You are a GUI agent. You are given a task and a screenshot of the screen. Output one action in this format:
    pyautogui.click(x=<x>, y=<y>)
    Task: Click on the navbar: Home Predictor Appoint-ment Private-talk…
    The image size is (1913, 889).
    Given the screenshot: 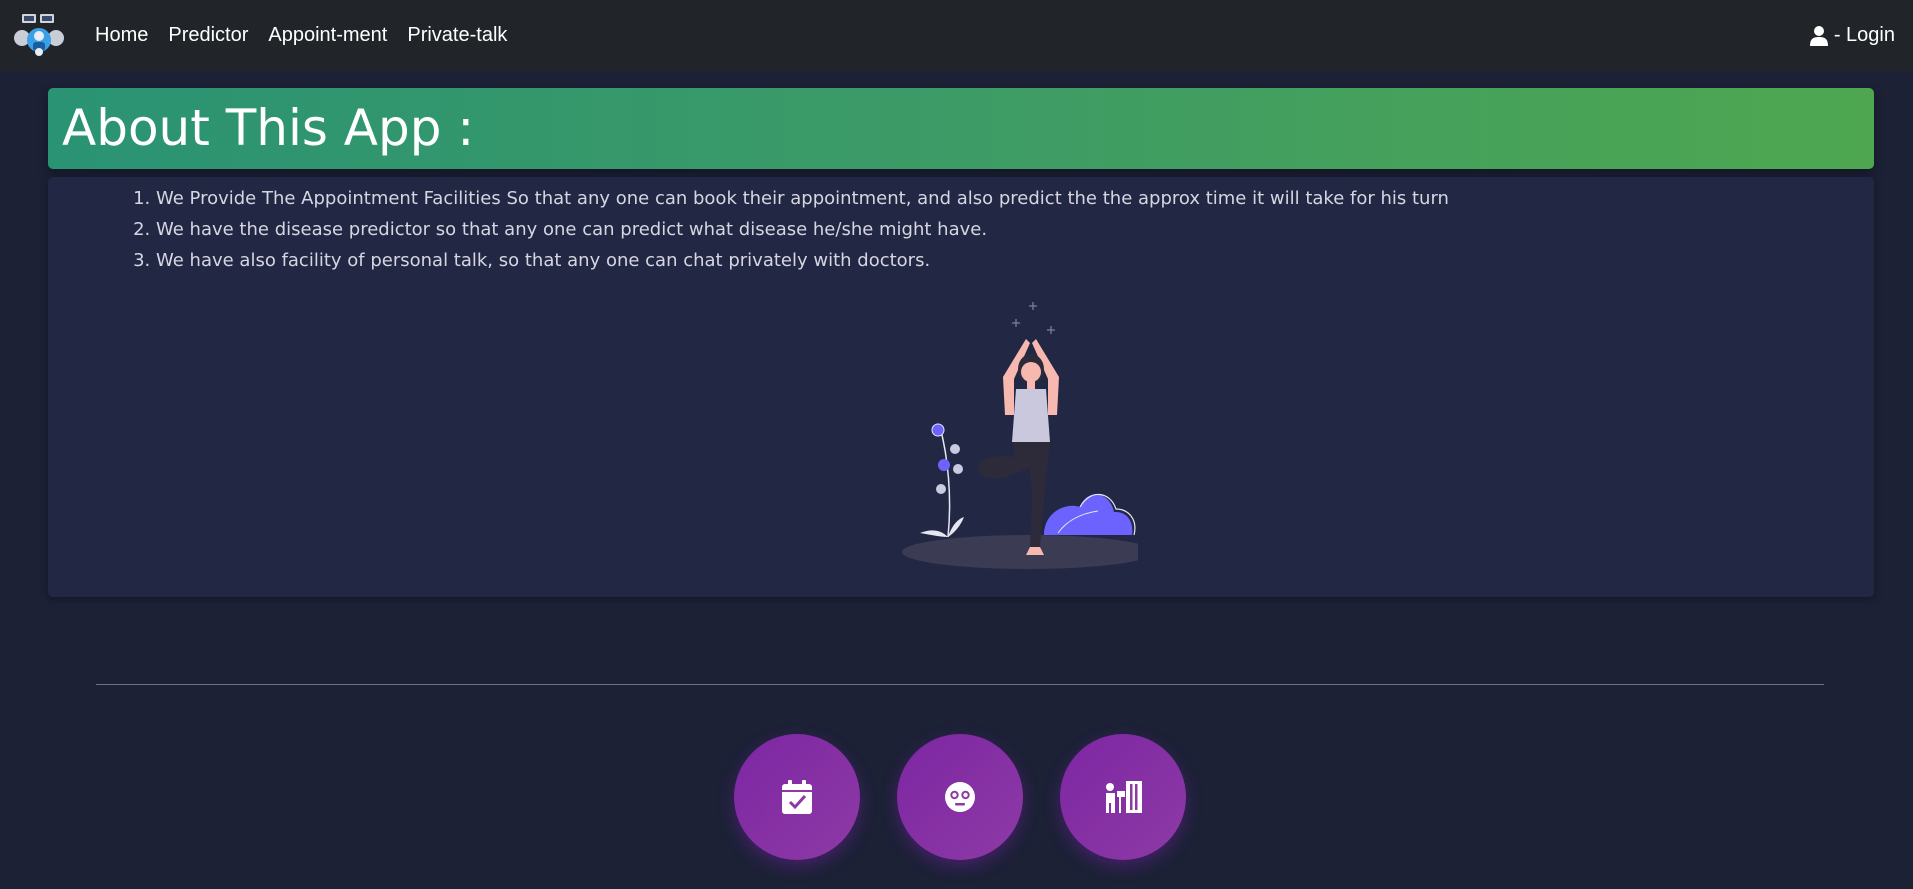 What is the action you would take?
    pyautogui.click(x=956, y=35)
    